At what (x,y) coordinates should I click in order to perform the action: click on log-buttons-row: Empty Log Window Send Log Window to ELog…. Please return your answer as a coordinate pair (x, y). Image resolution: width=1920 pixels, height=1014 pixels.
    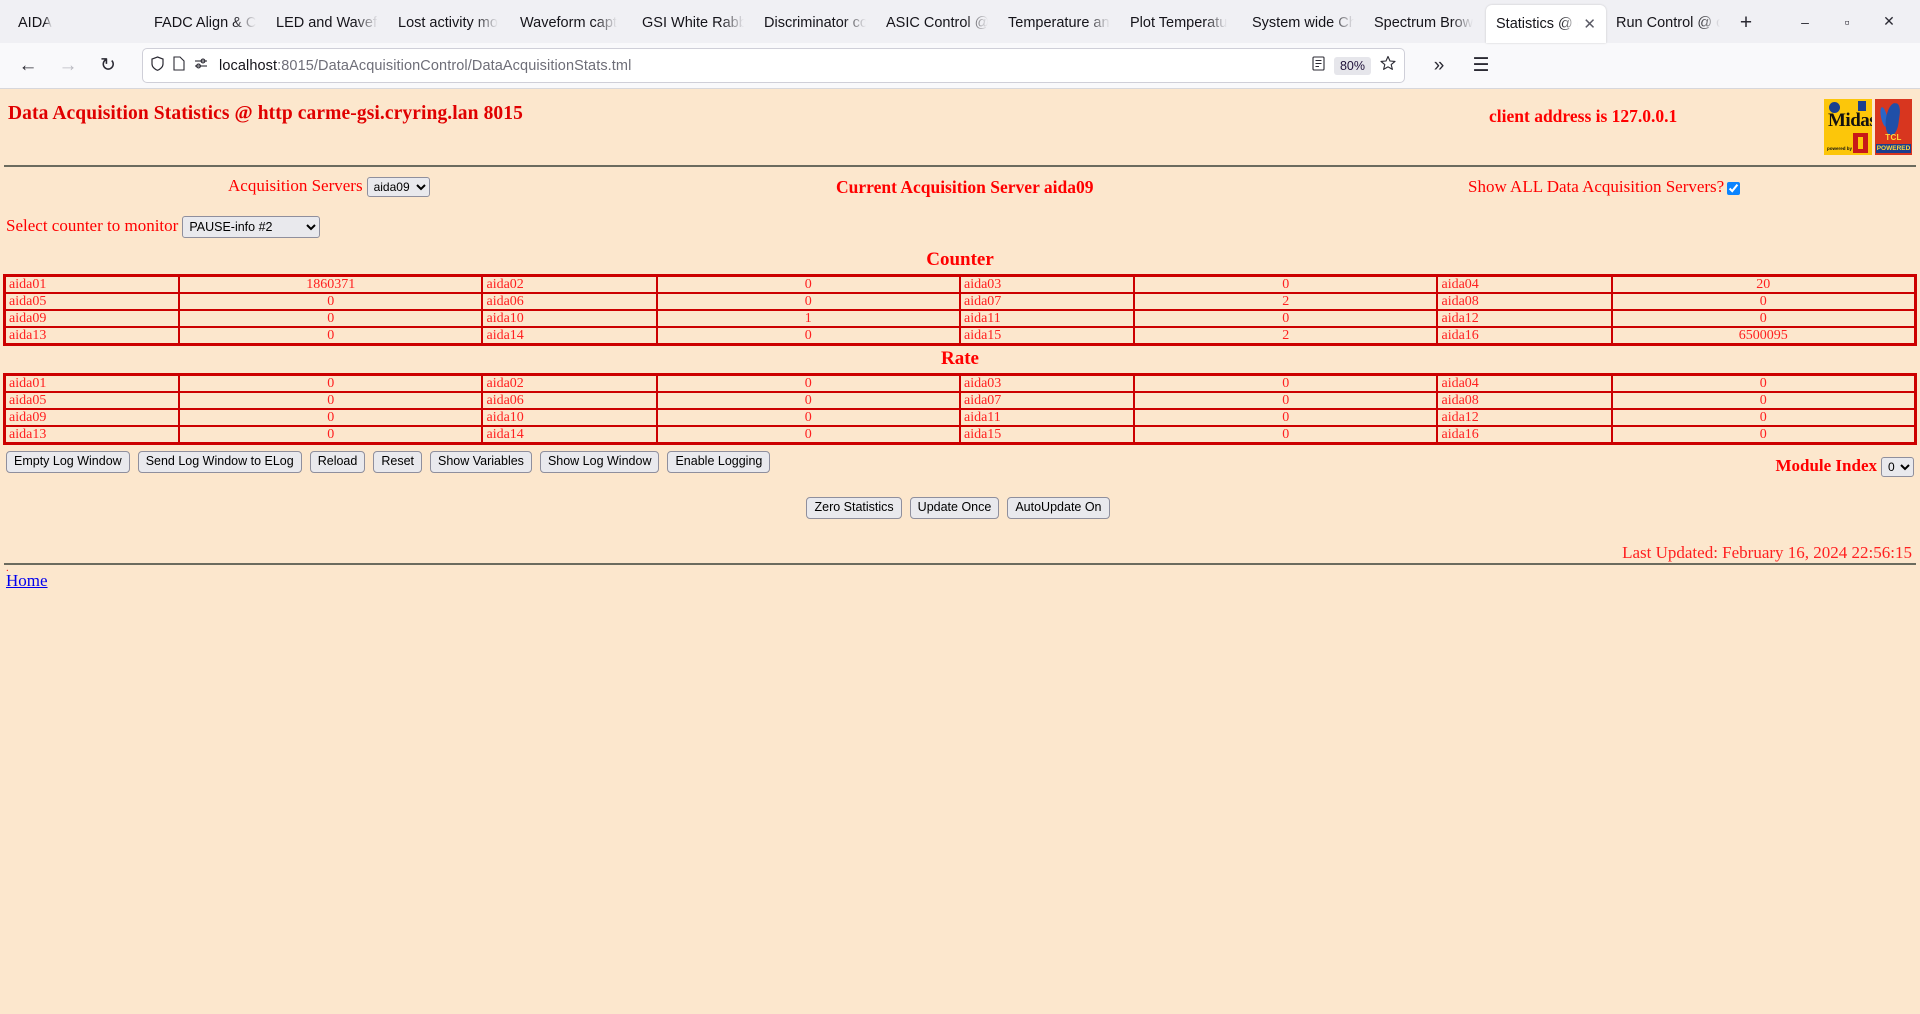
    Looking at the image, I should click on (960, 466).